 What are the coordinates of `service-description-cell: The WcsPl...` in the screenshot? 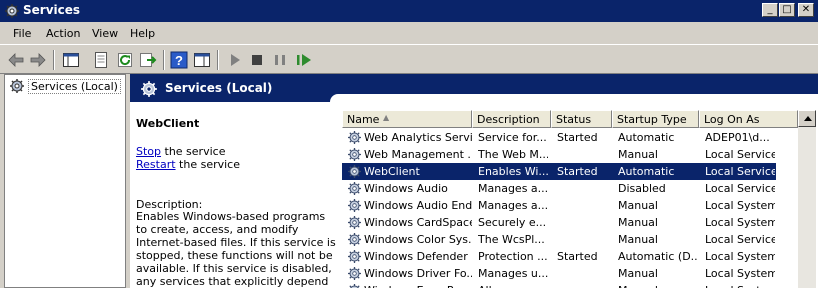 It's located at (511, 239).